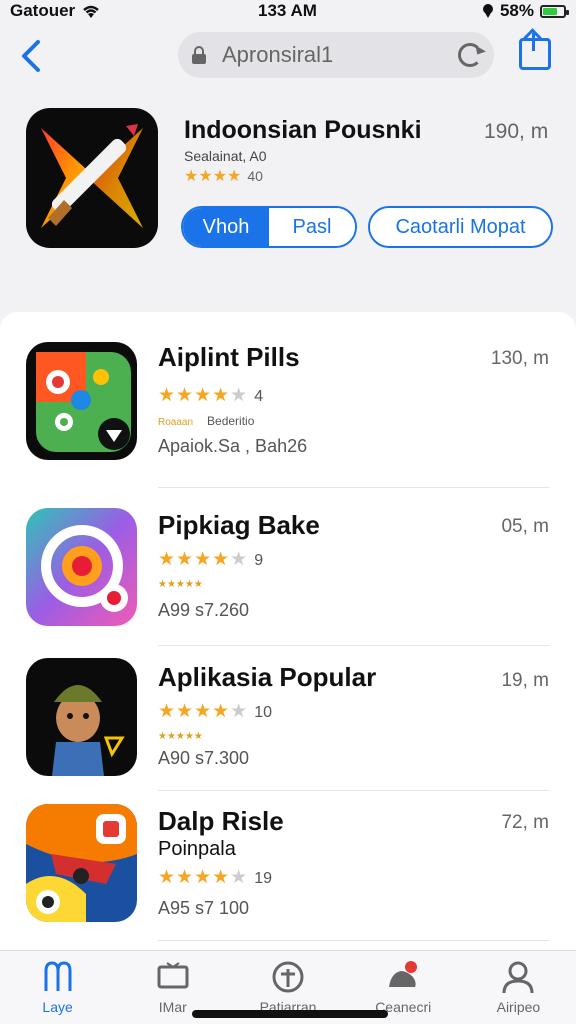  I want to click on app-name: Pipkiag Bake, so click(239, 525).